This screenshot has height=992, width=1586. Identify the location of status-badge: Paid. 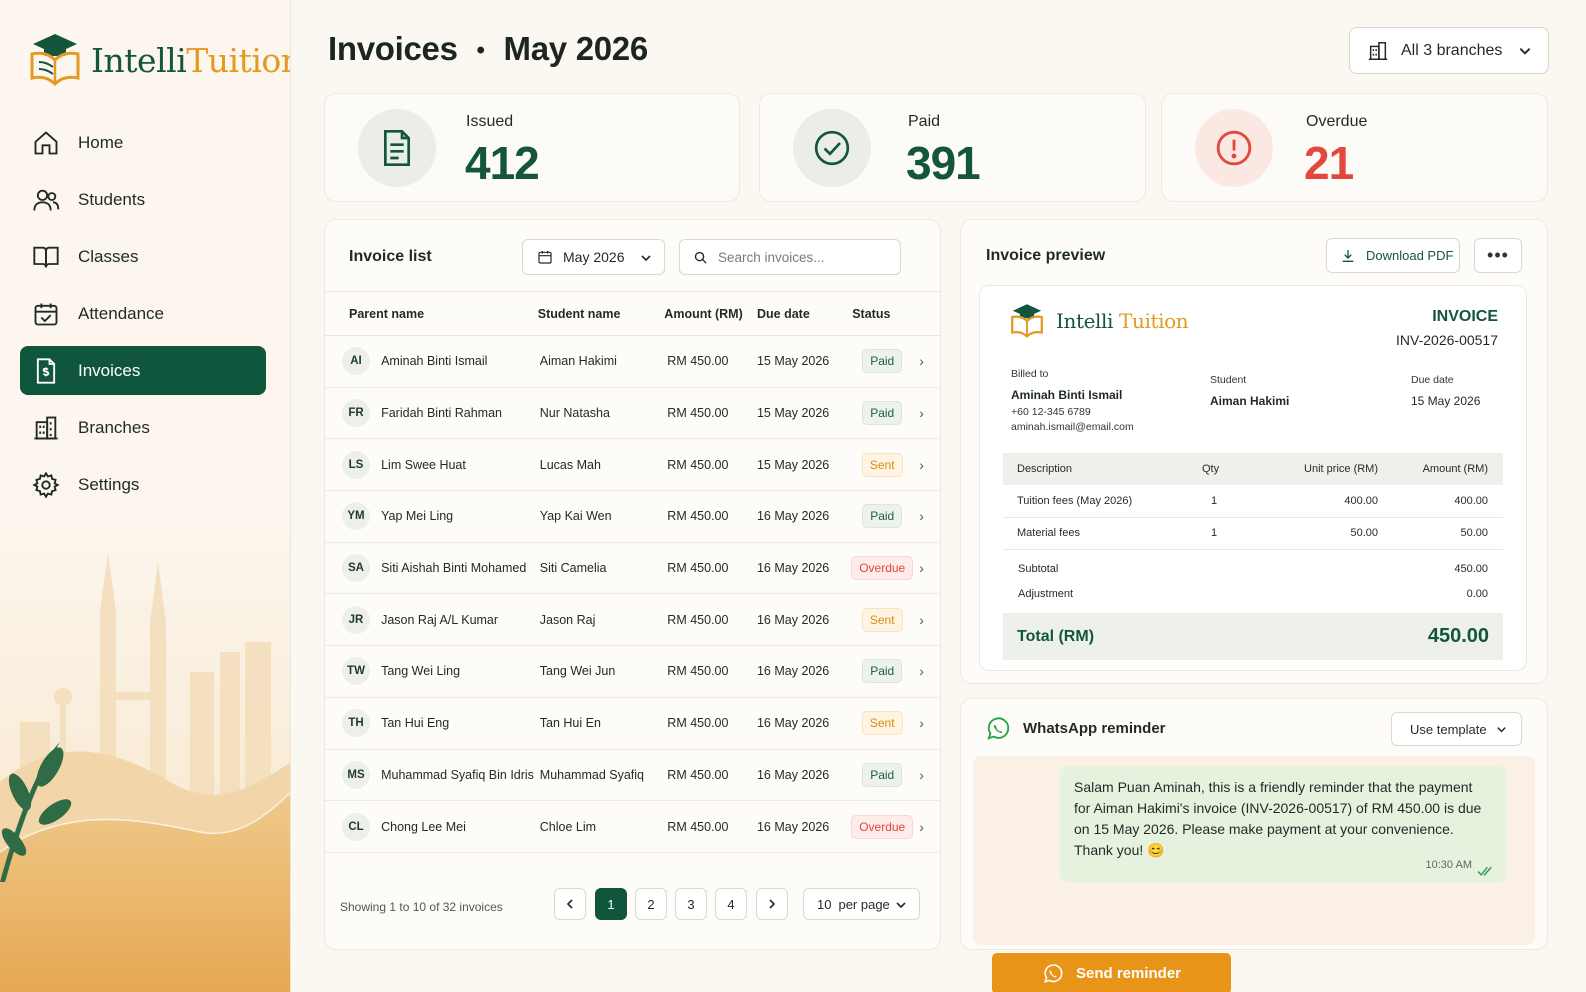
(882, 516).